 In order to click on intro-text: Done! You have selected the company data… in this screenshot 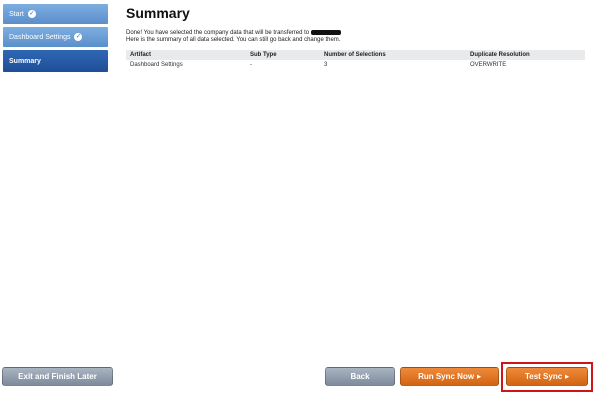, I will do `click(356, 37)`.